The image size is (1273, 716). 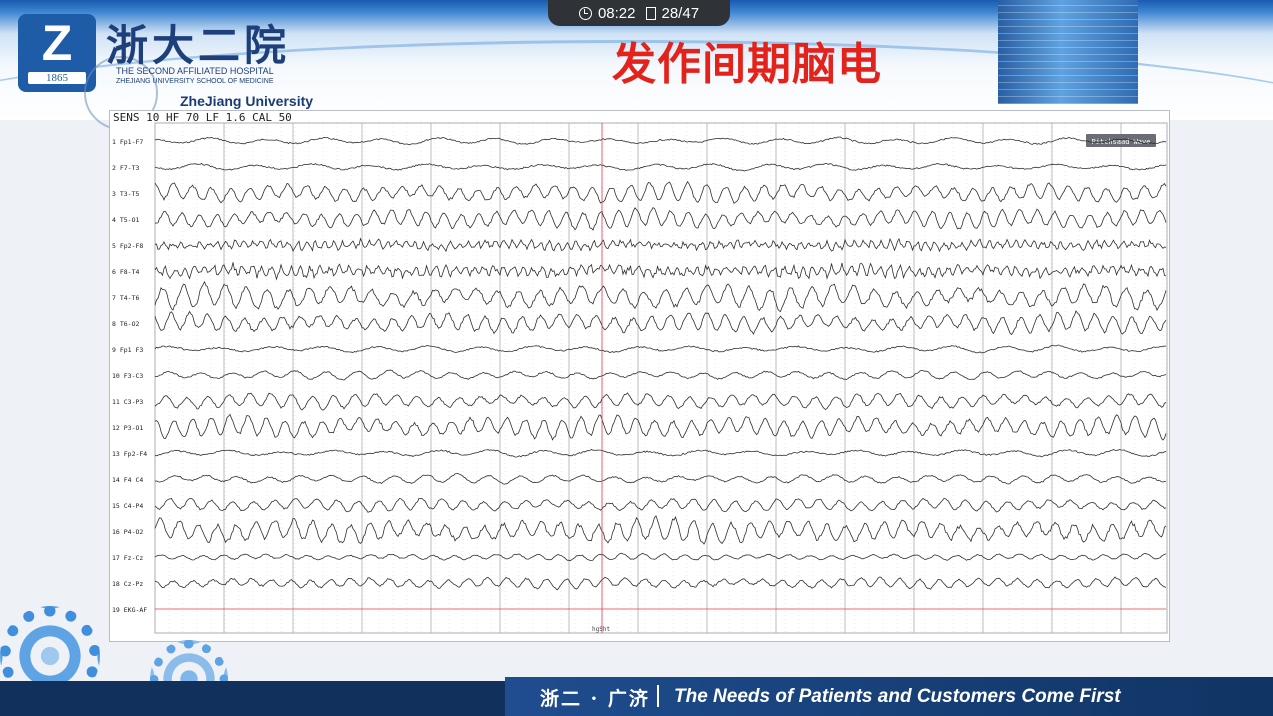 What do you see at coordinates (127, 532) in the screenshot?
I see `channel-label: 16 P4-O2` at bounding box center [127, 532].